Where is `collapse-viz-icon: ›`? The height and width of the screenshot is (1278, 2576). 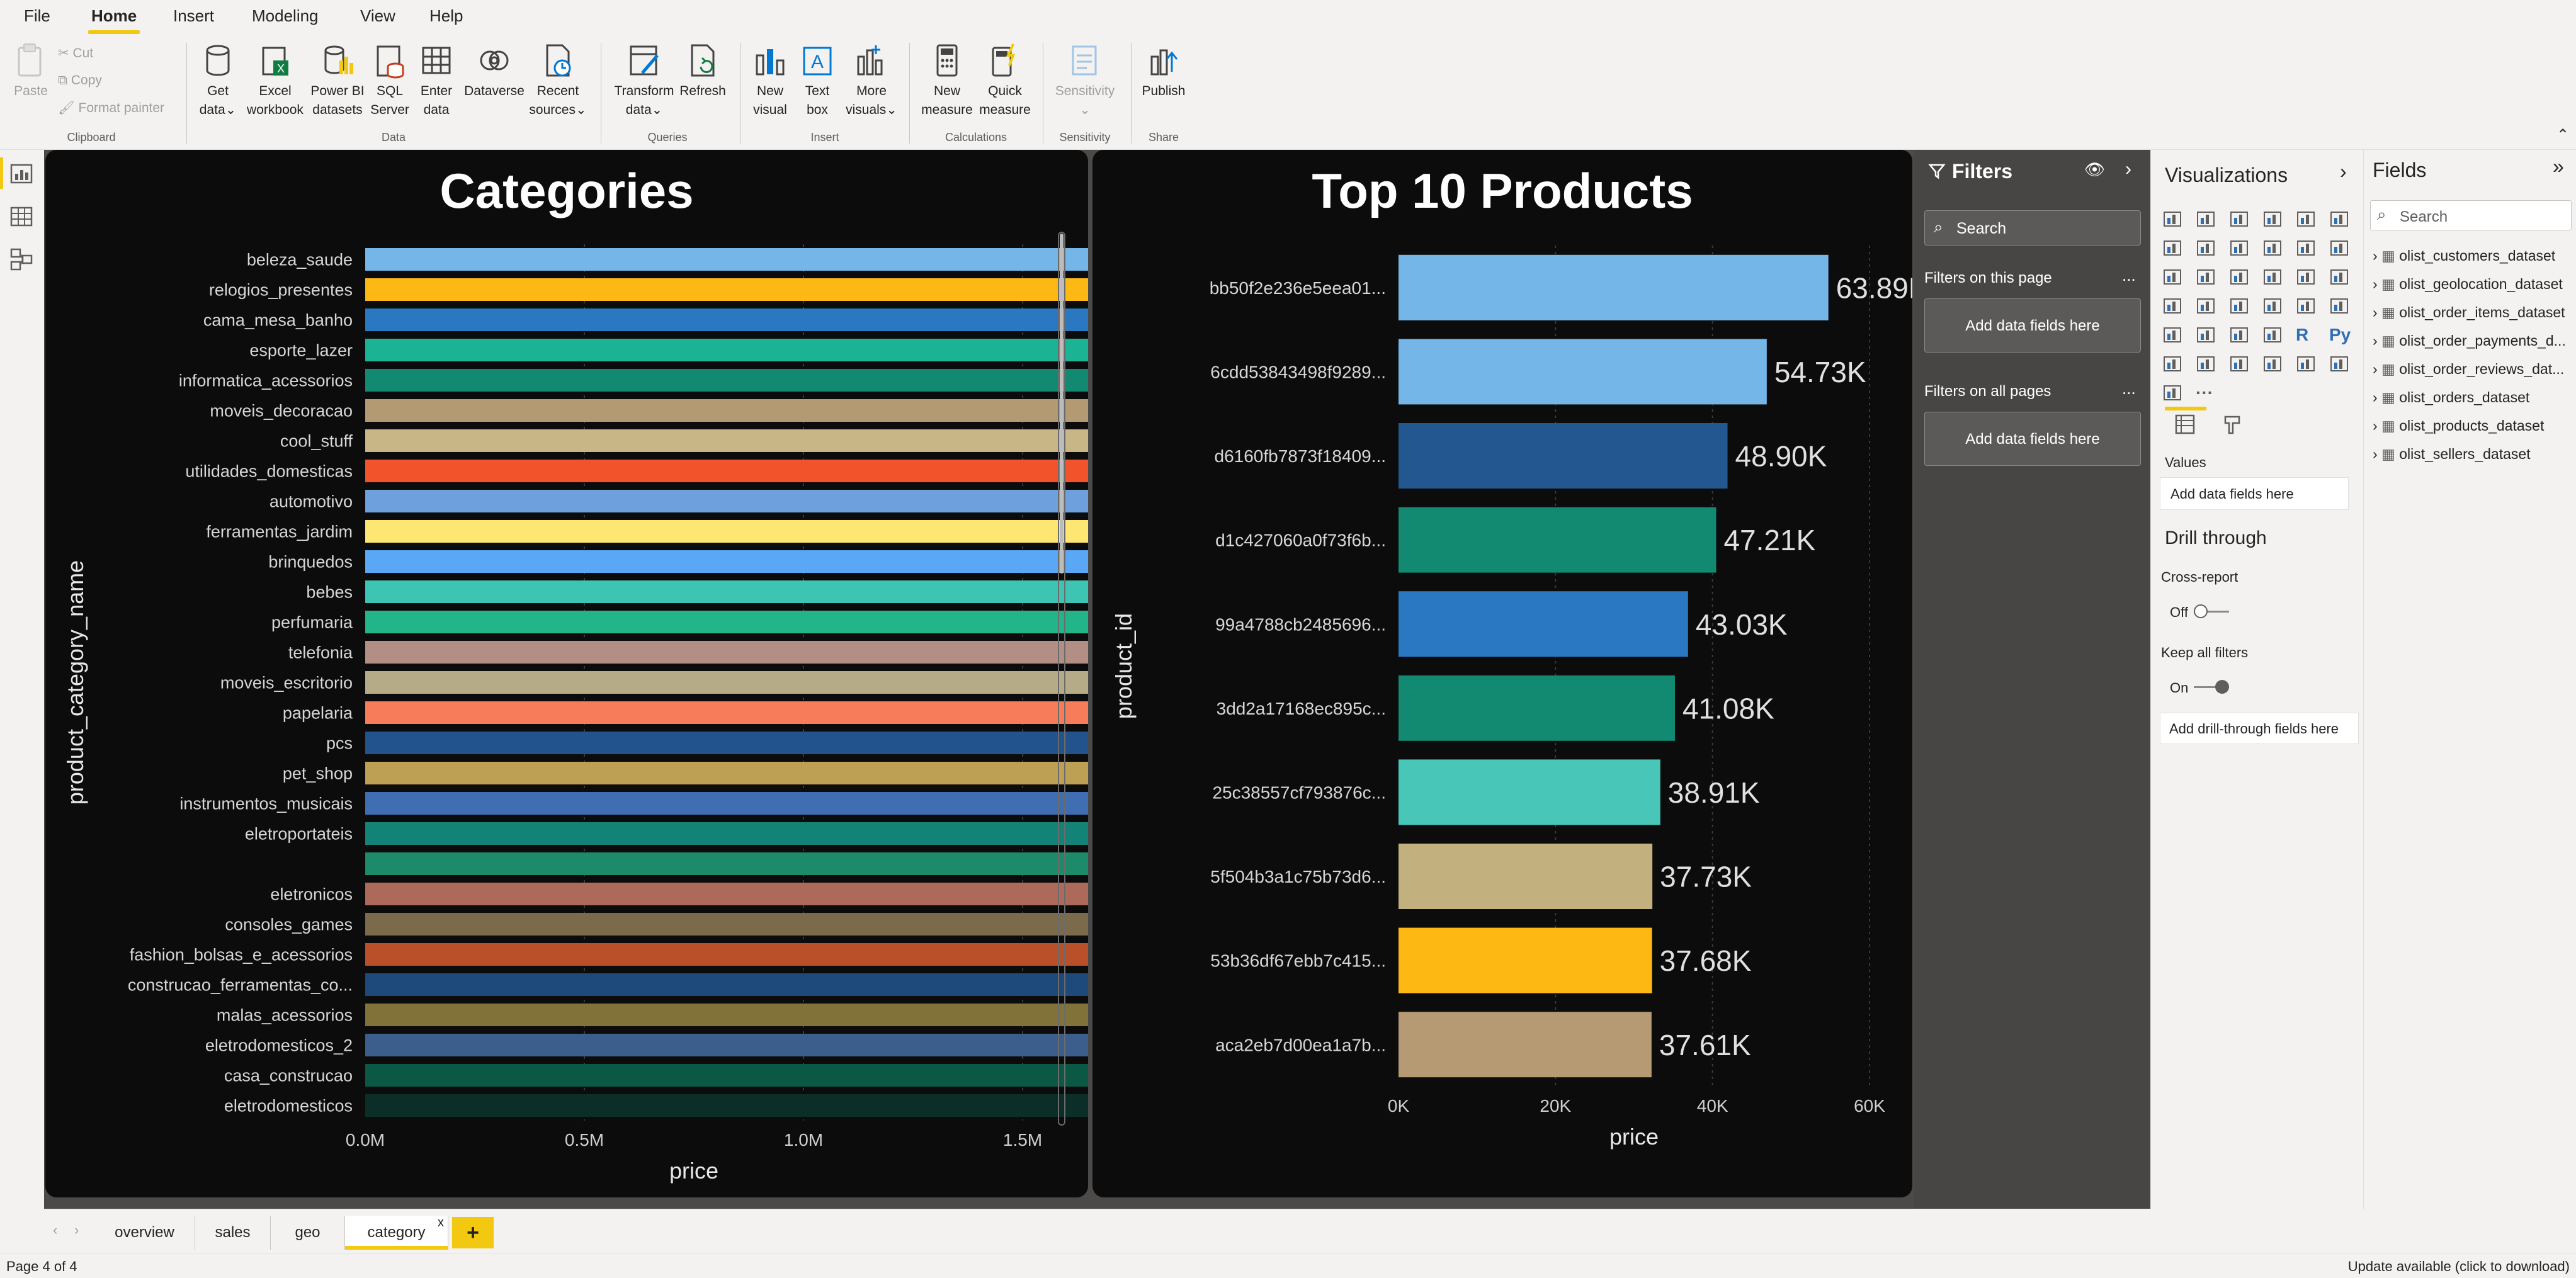 collapse-viz-icon: › is located at coordinates (2343, 172).